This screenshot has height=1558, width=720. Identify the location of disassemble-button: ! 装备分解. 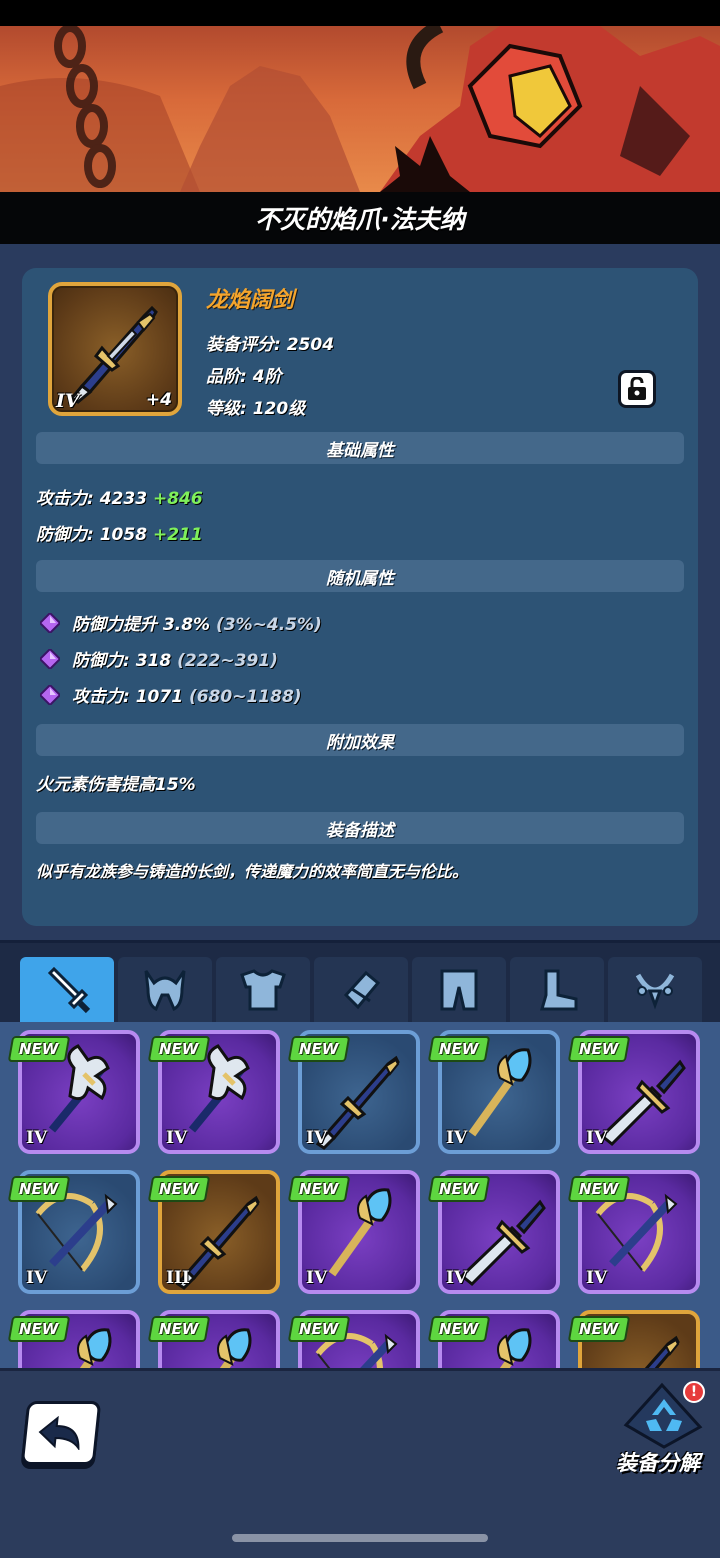
(666, 1431).